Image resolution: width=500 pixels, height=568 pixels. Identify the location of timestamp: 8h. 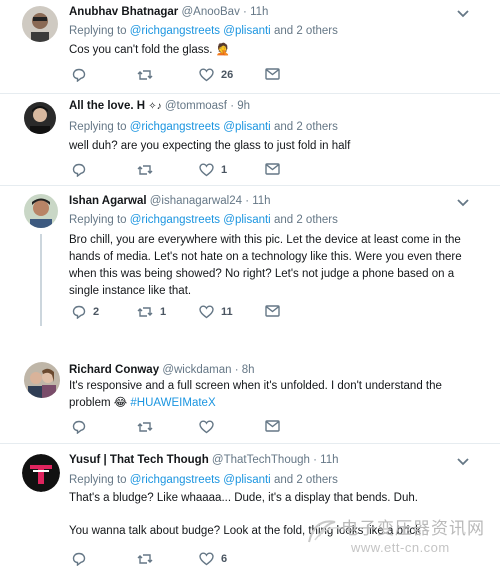
(248, 370).